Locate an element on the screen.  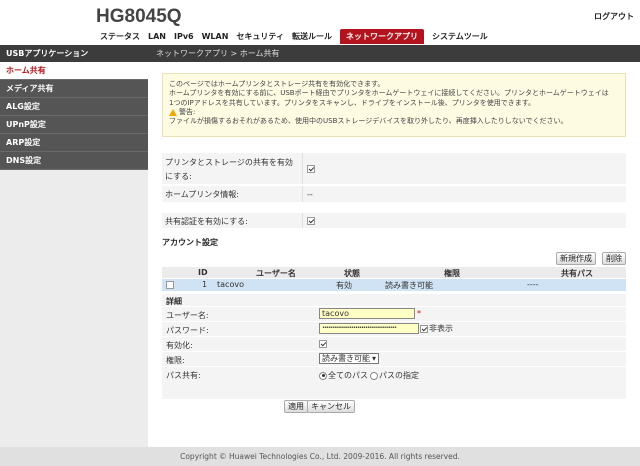
share-label: プリンタとストレージの共有を有効にする: is located at coordinates (232, 168).